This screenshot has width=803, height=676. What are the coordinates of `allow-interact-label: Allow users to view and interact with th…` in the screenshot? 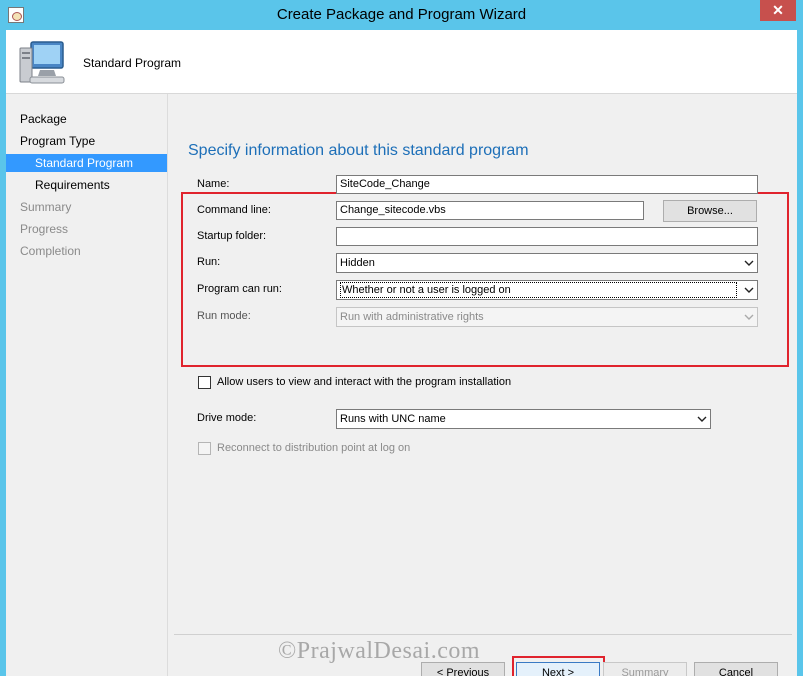 It's located at (364, 382).